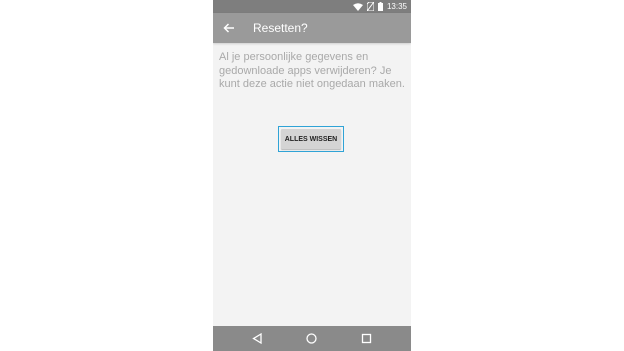 Image resolution: width=624 pixels, height=351 pixels. Describe the element at coordinates (366, 338) in the screenshot. I see `recents-square-icon` at that location.